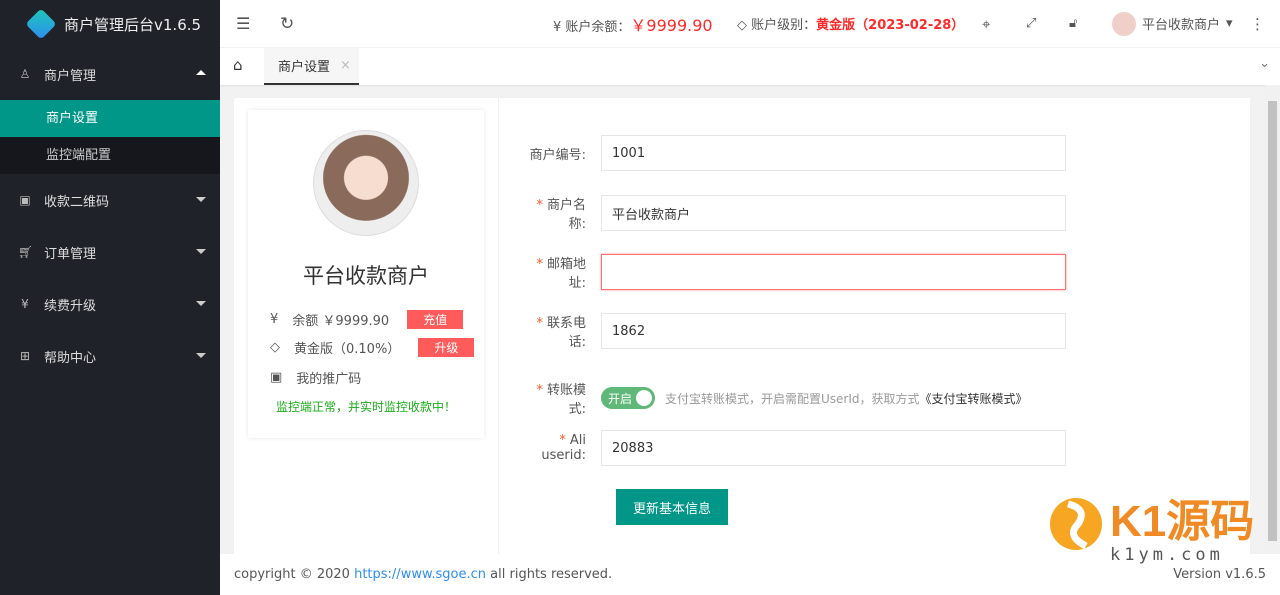 The image size is (1280, 595). What do you see at coordinates (420, 574) in the screenshot?
I see `site-link: https://www.sgoe.cn` at bounding box center [420, 574].